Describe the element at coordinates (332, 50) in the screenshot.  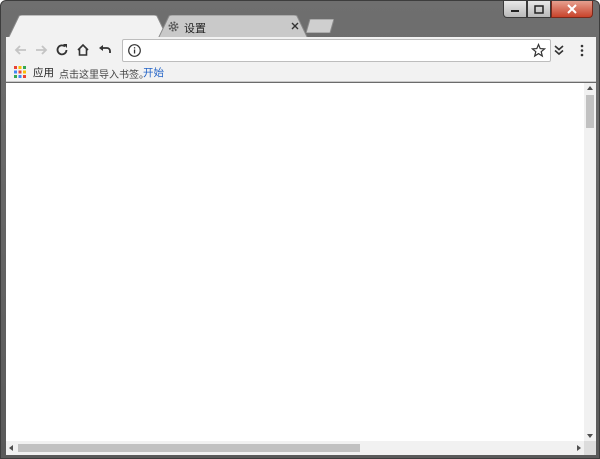
I see `address-input` at that location.